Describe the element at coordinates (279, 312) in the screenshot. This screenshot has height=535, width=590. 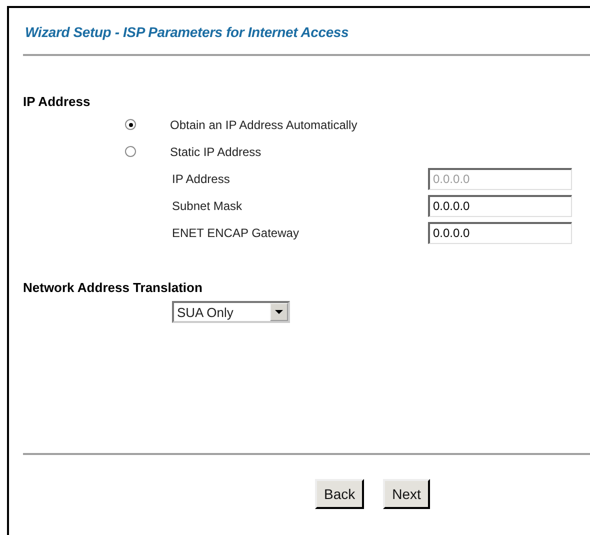
I see `caret-icon` at that location.